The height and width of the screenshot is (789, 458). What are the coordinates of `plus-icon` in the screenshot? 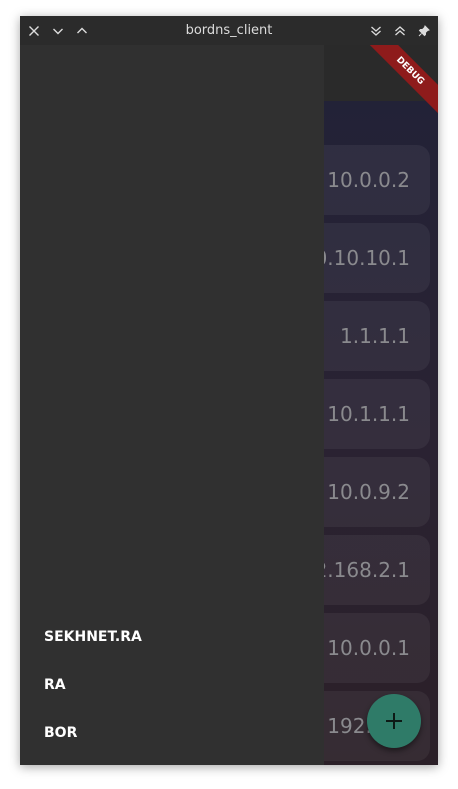 It's located at (394, 721).